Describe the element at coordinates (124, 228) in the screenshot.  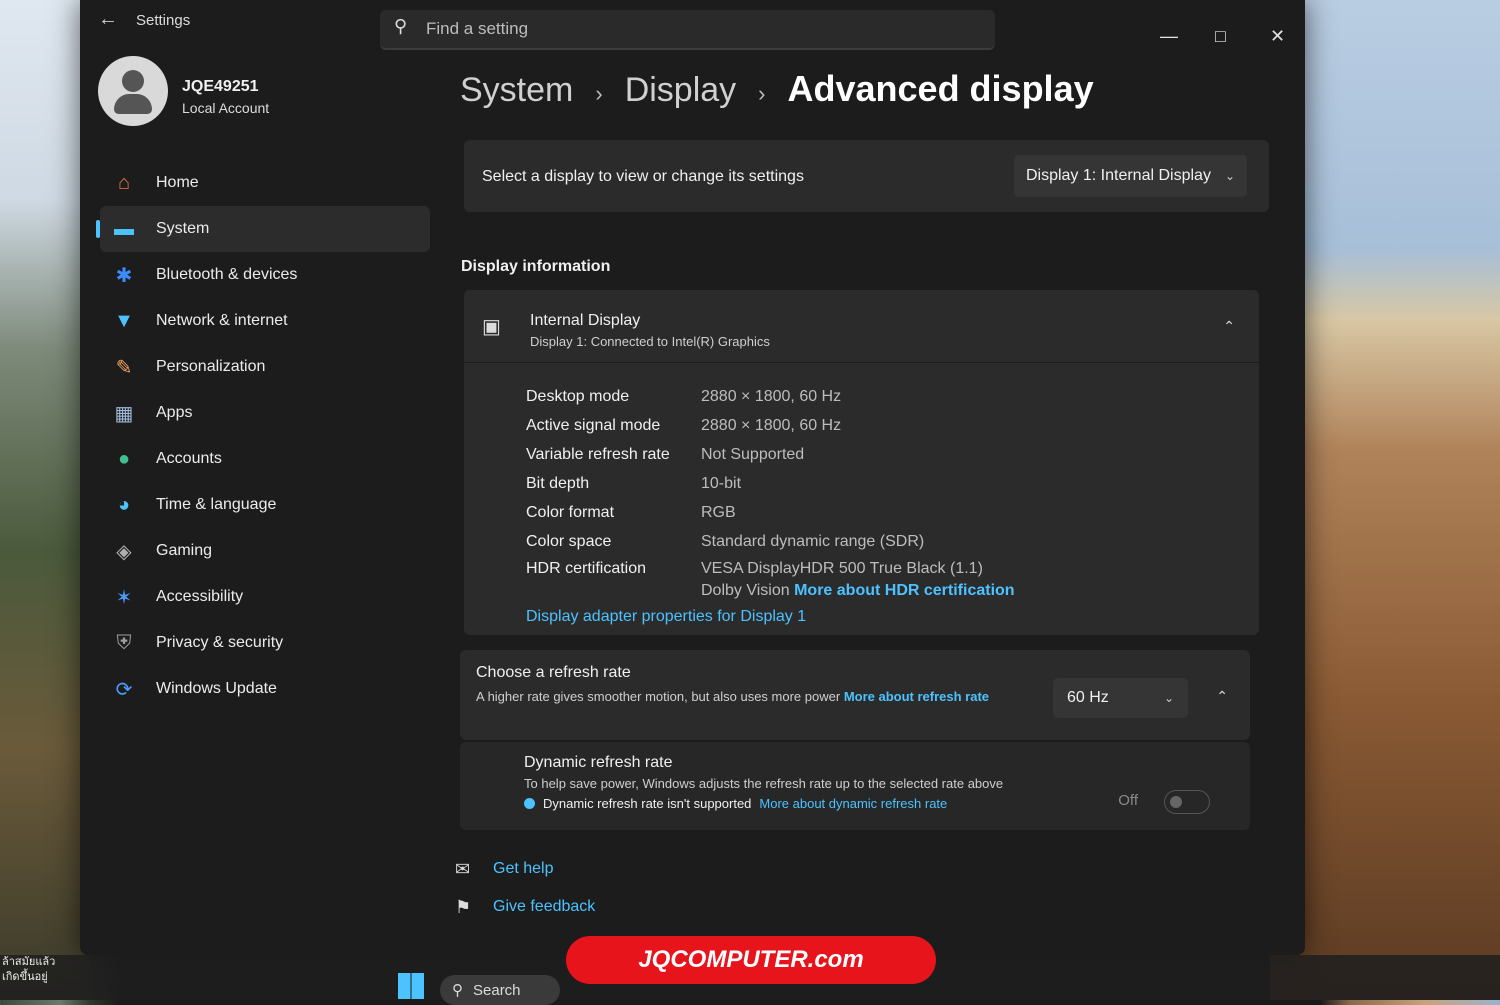
I see `monitor-icon: ▬` at that location.